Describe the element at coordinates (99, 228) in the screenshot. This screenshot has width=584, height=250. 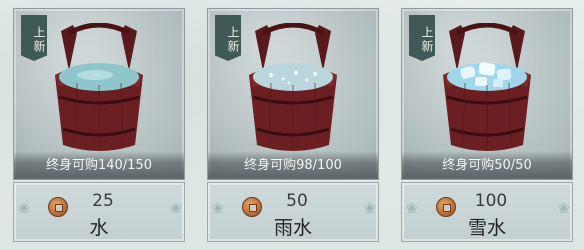
I see `item-name: 水` at that location.